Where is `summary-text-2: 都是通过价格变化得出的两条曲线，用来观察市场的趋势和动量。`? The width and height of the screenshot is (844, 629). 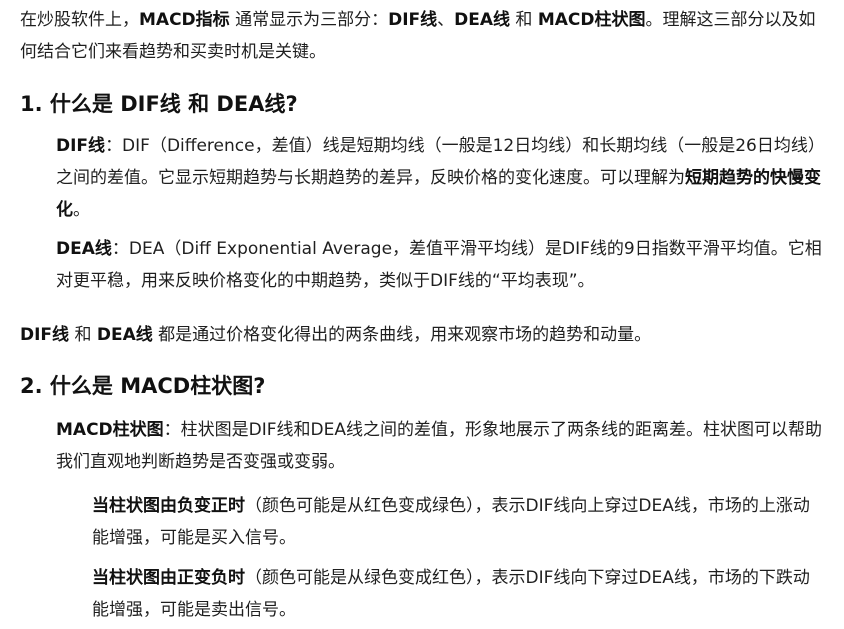 summary-text-2: 都是通过价格变化得出的两条曲线，用来观察市场的趋势和动量。 is located at coordinates (402, 335).